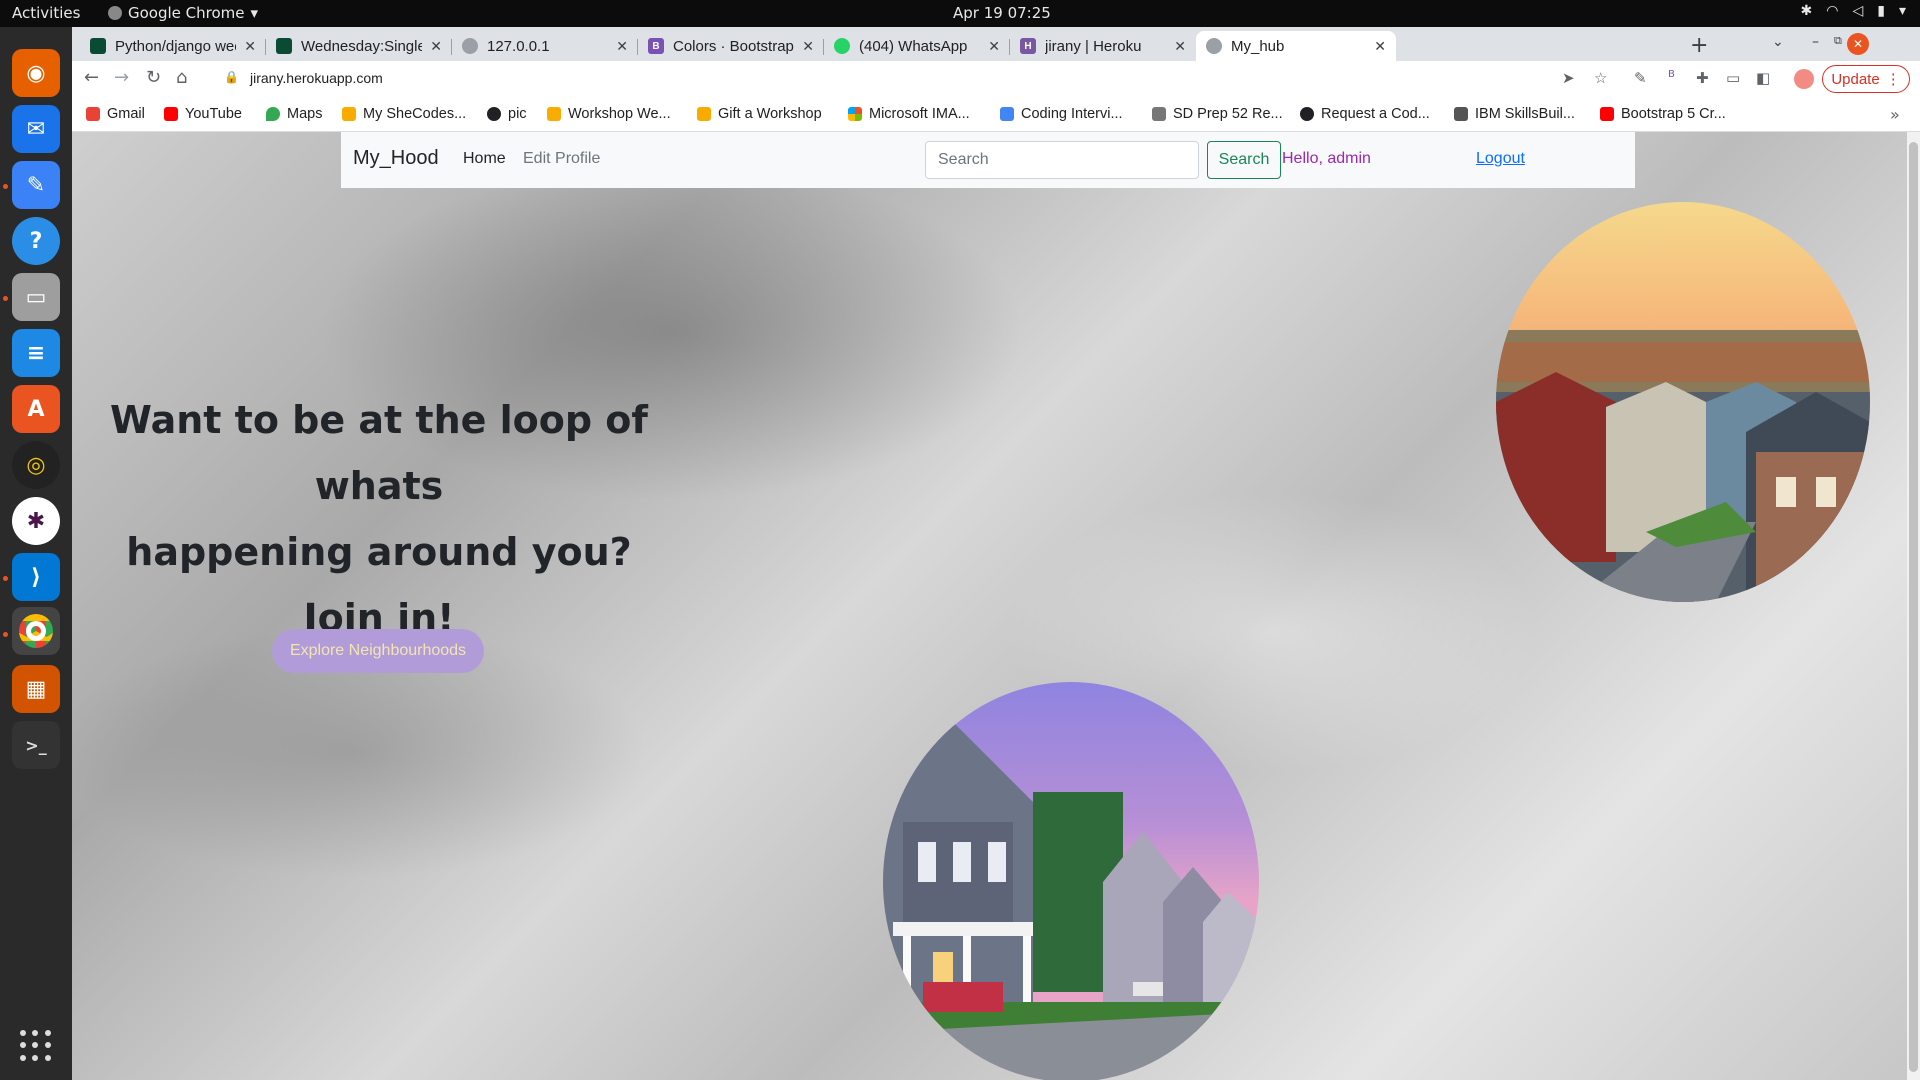 This screenshot has width=1920, height=1080. What do you see at coordinates (1607, 114) in the screenshot?
I see `youtube-icon` at bounding box center [1607, 114].